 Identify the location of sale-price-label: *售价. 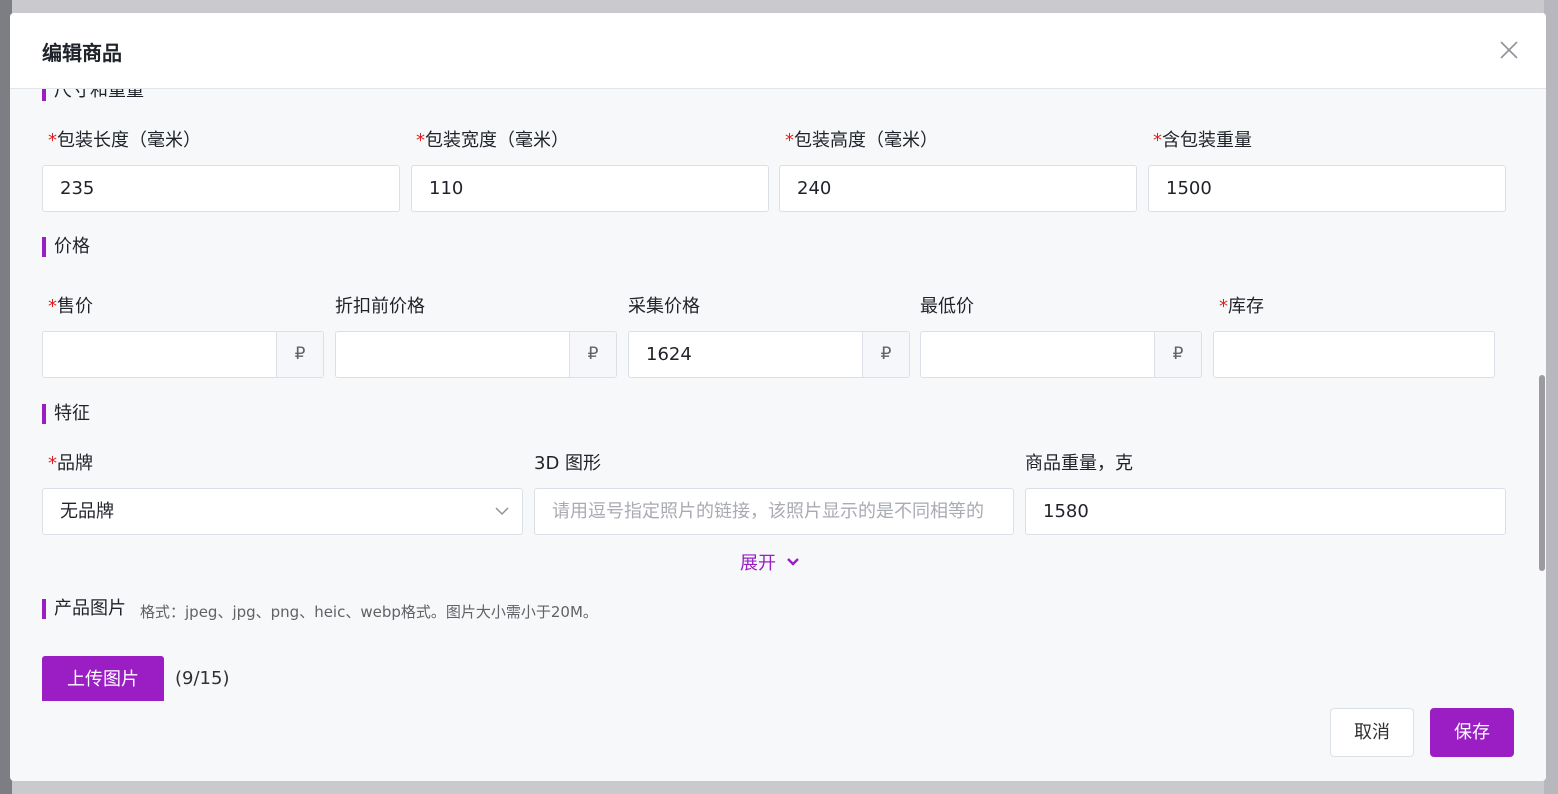
(70, 306).